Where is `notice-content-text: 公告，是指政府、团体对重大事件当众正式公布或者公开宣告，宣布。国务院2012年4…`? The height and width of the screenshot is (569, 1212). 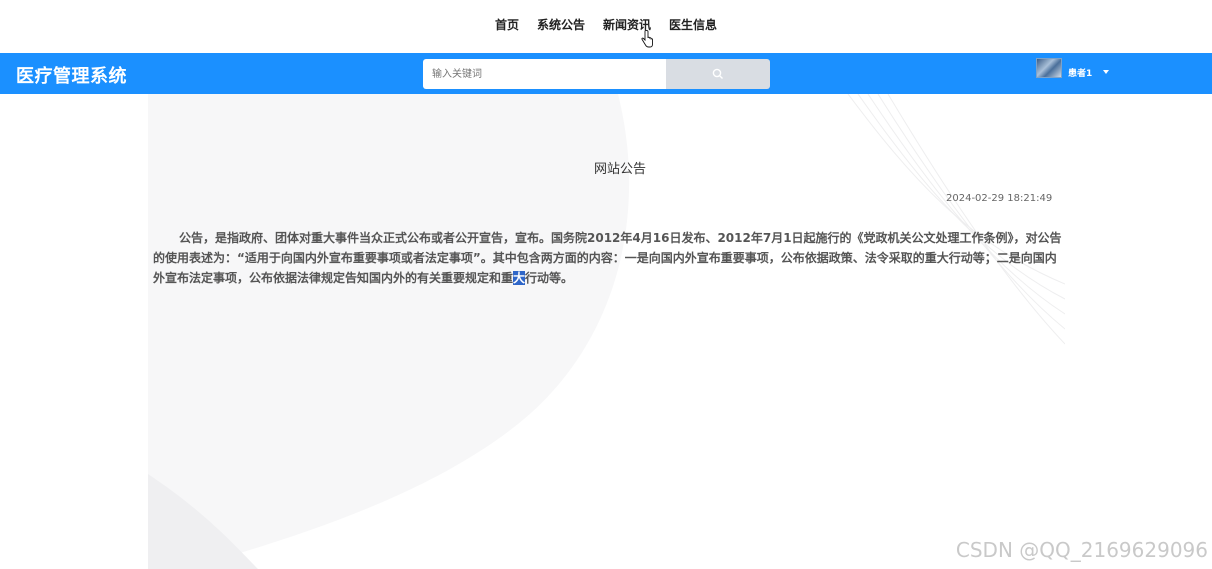 notice-content-text: 公告，是指政府、团体对重大事件当众正式公布或者公开宣告，宣布。国务院2012年4… is located at coordinates (607, 258).